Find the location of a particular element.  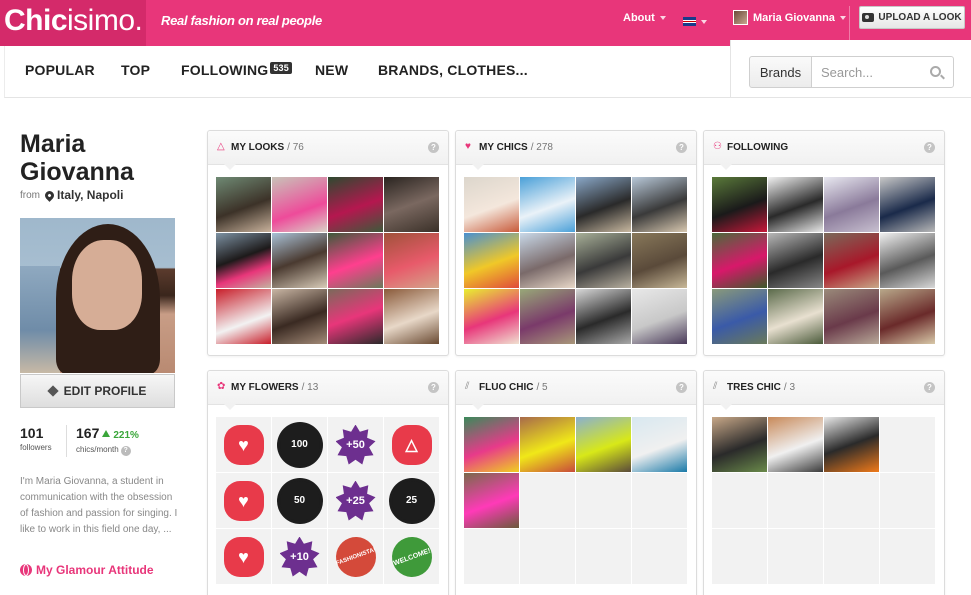

arrow-up-icon is located at coordinates (106, 433).